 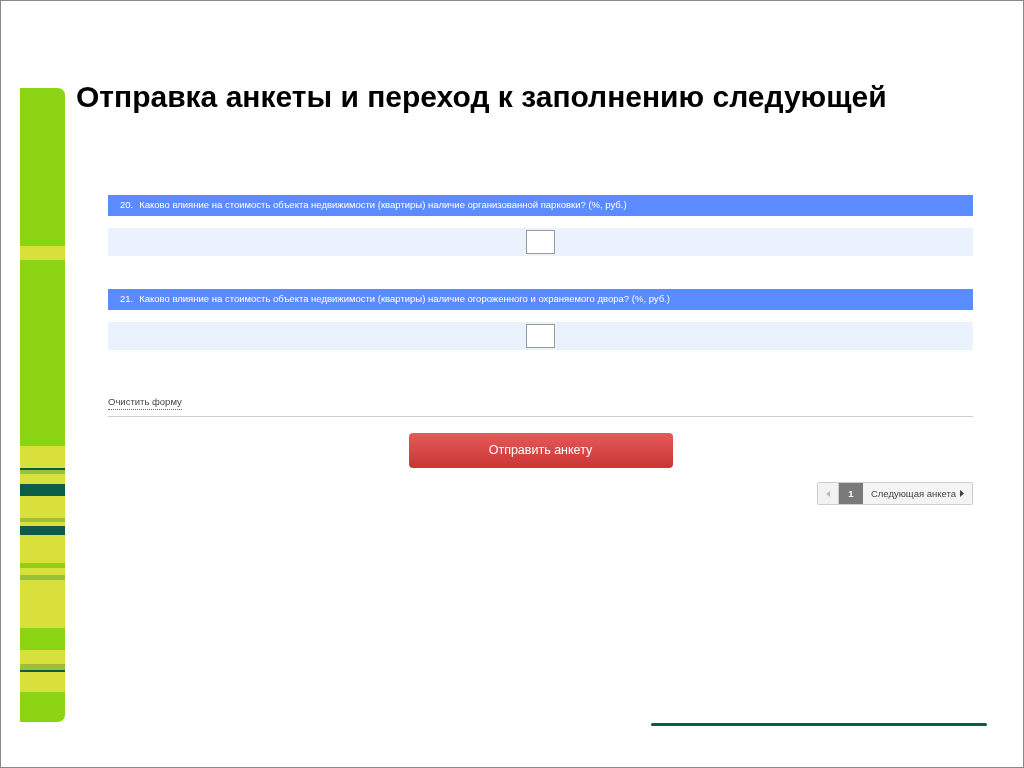 What do you see at coordinates (145, 403) in the screenshot?
I see `clear-form-link: Очистить форму` at bounding box center [145, 403].